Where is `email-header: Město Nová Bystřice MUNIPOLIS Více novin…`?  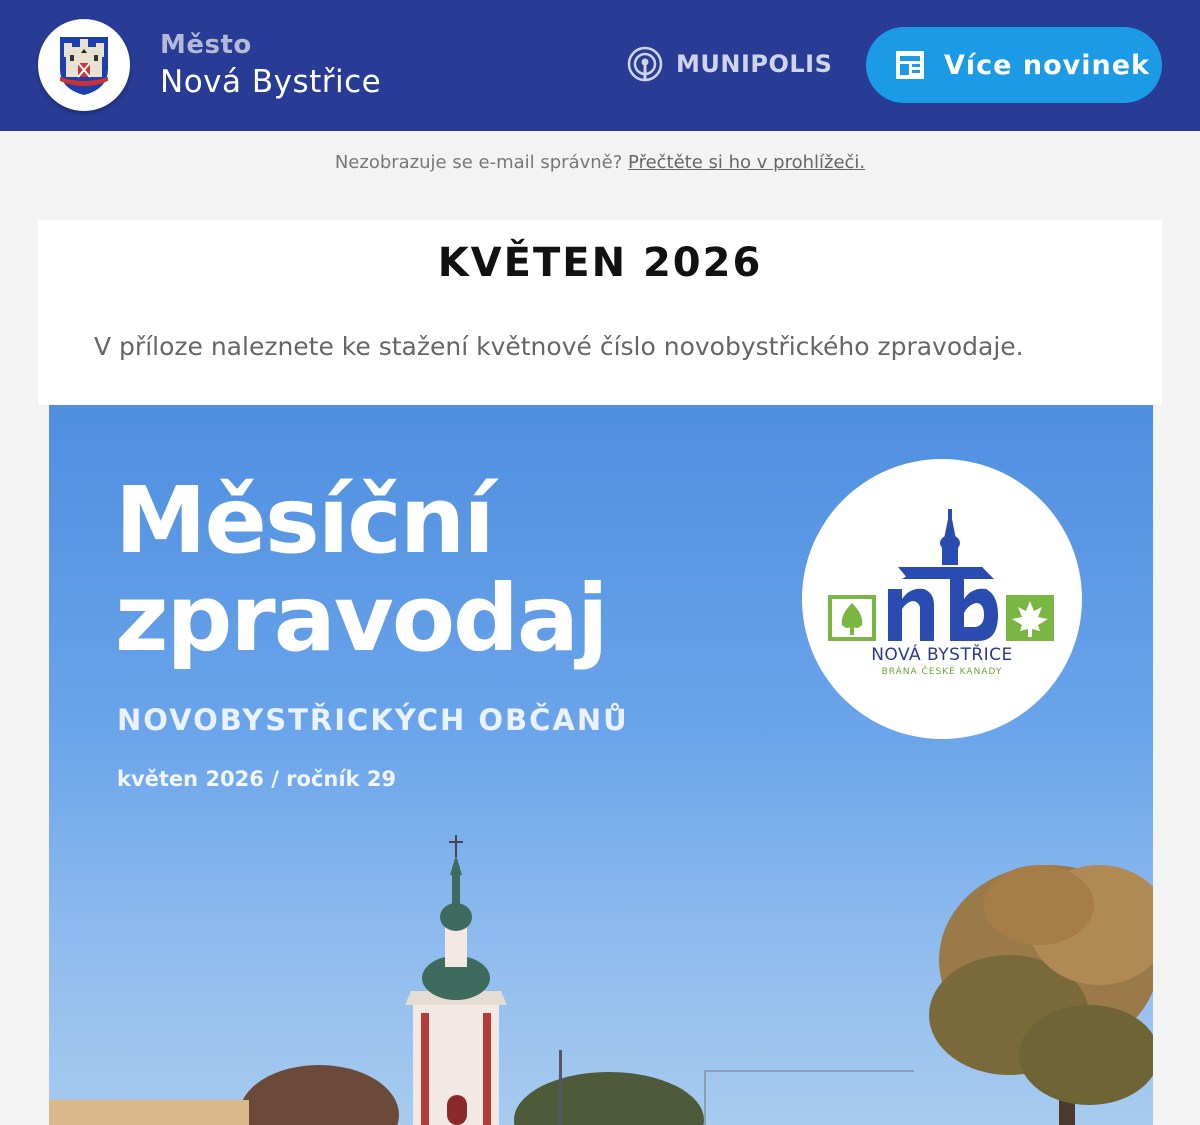 email-header: Město Nová Bystřice MUNIPOLIS Více novin… is located at coordinates (600, 65).